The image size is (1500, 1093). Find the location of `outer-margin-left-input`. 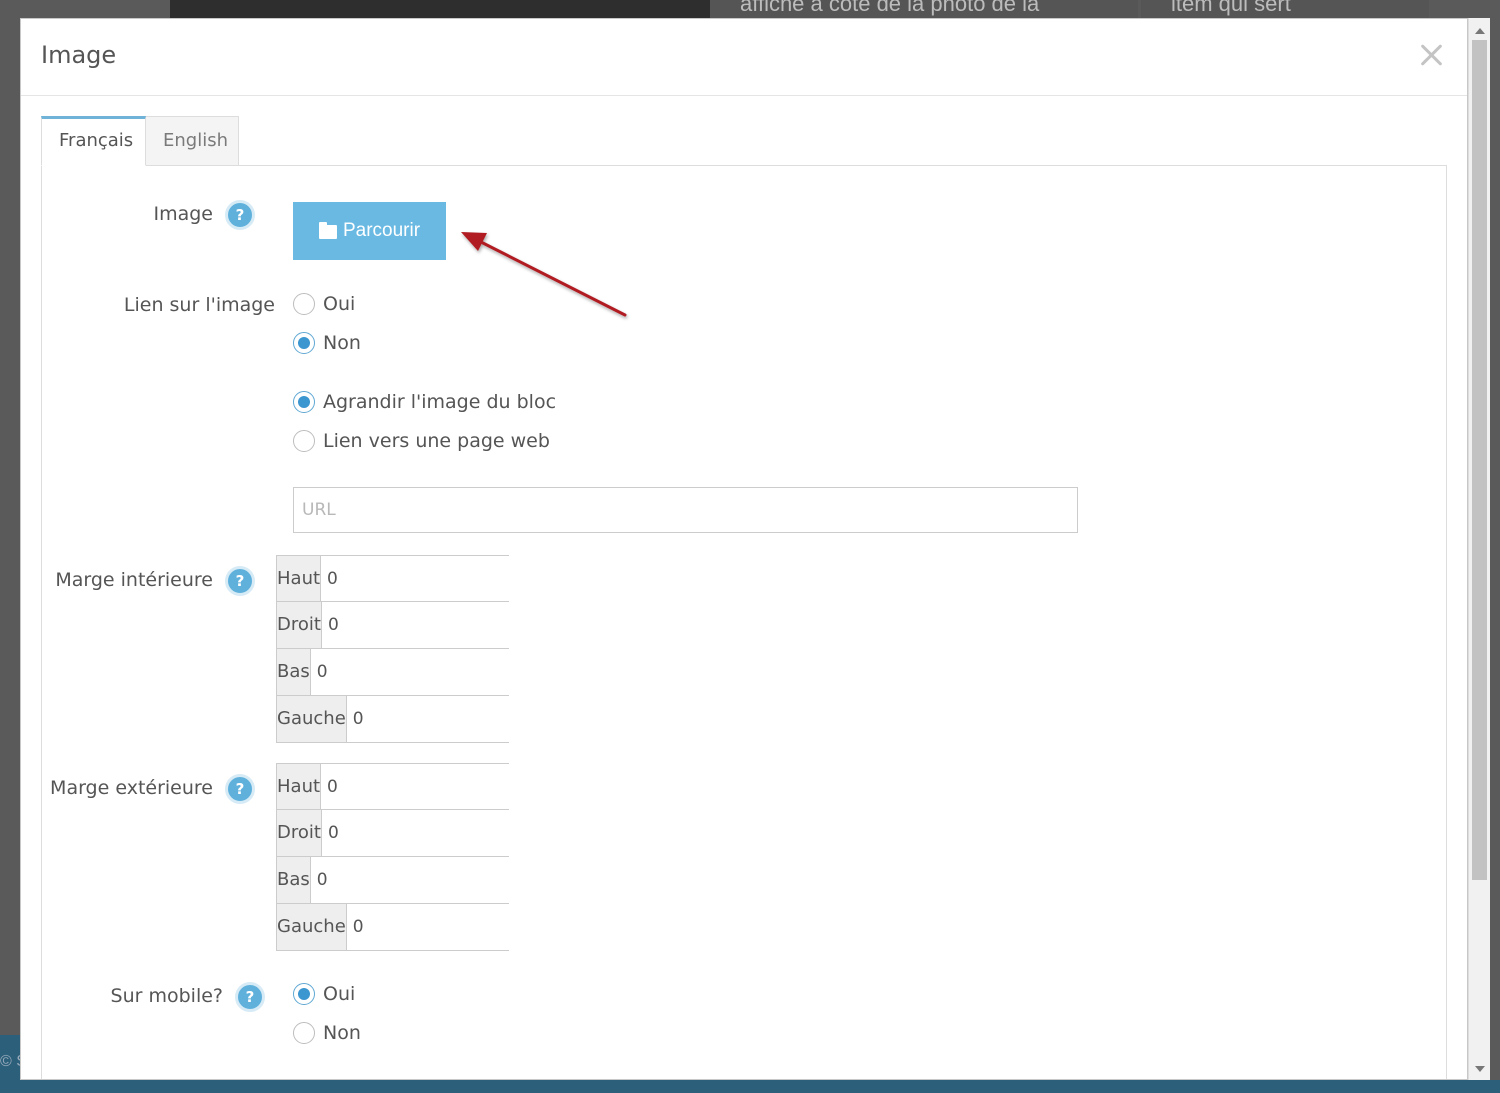

outer-margin-left-input is located at coordinates (462, 927).